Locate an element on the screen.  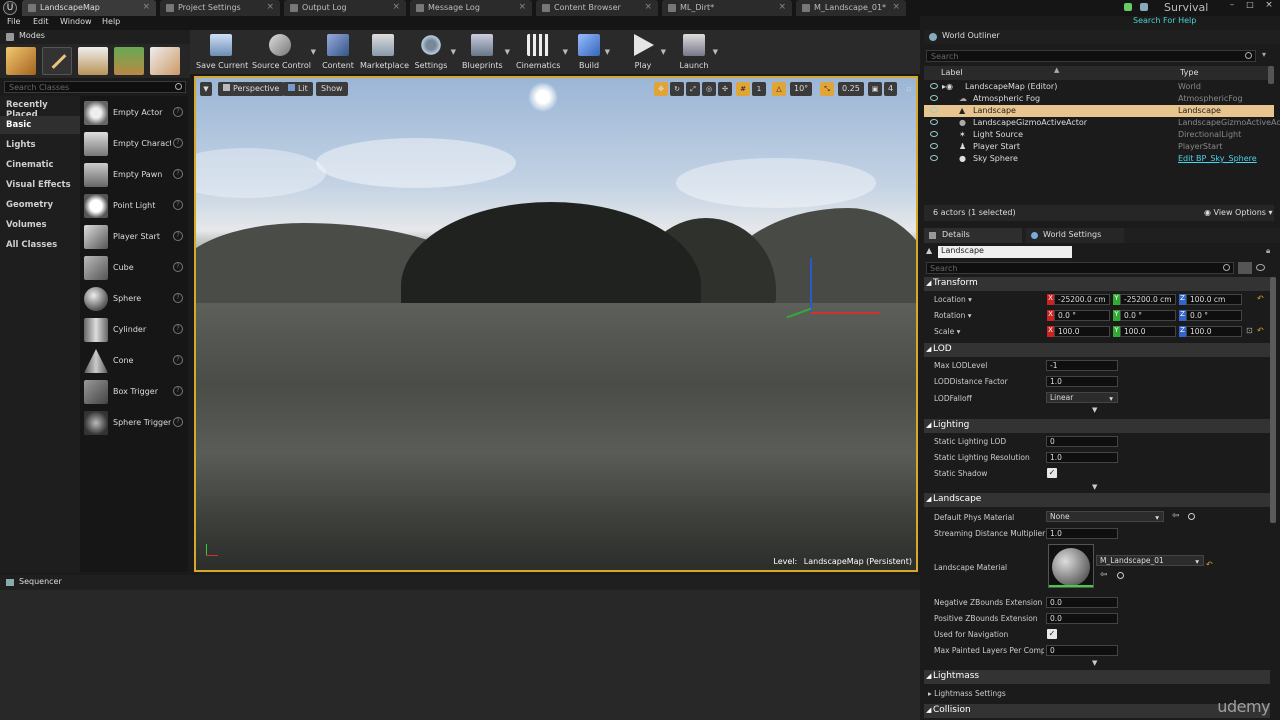
negative-zbounds-field: 0.0 is located at coordinates (1082, 602).